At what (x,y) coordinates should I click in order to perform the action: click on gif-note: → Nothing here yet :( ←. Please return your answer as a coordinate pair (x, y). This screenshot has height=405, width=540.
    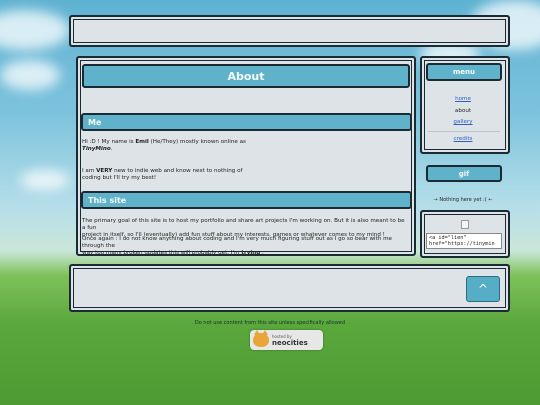
    Looking at the image, I should click on (463, 200).